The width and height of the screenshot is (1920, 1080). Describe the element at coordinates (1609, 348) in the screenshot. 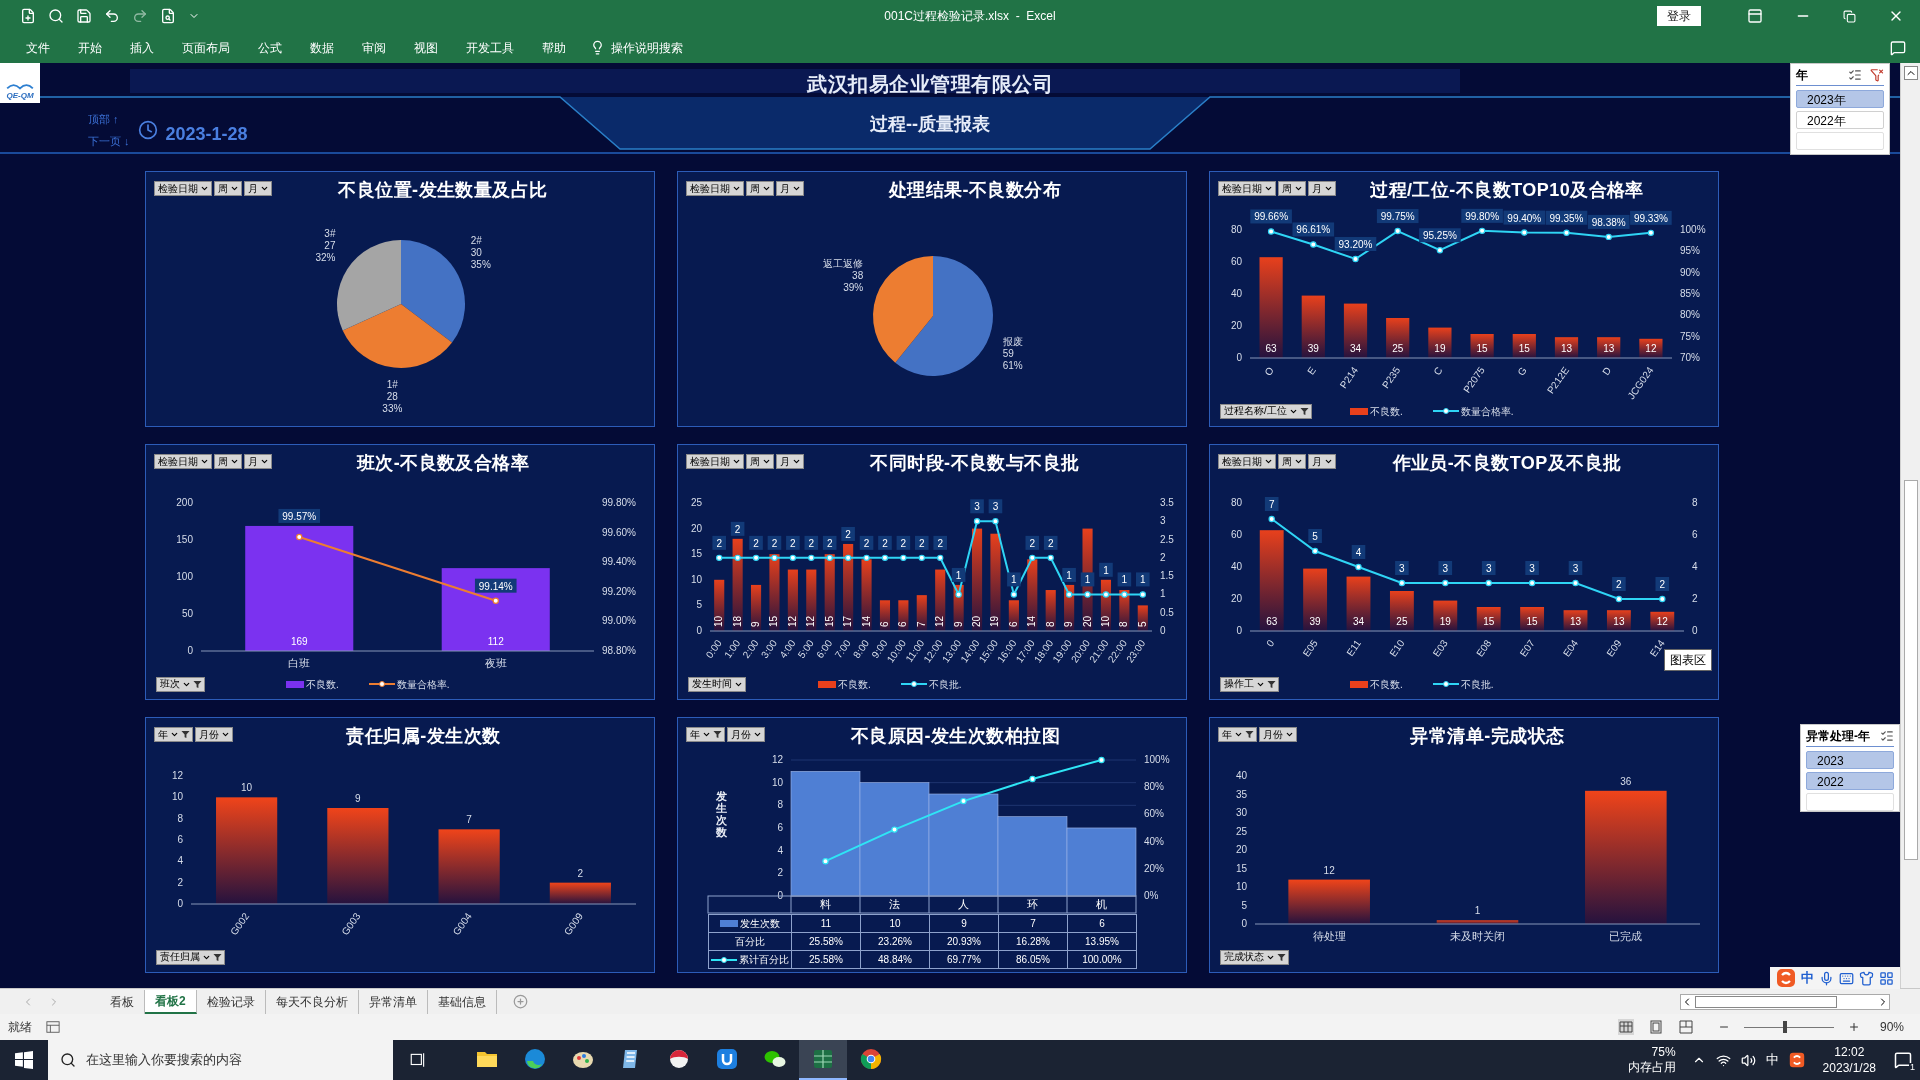

I see `data-label: 13` at that location.